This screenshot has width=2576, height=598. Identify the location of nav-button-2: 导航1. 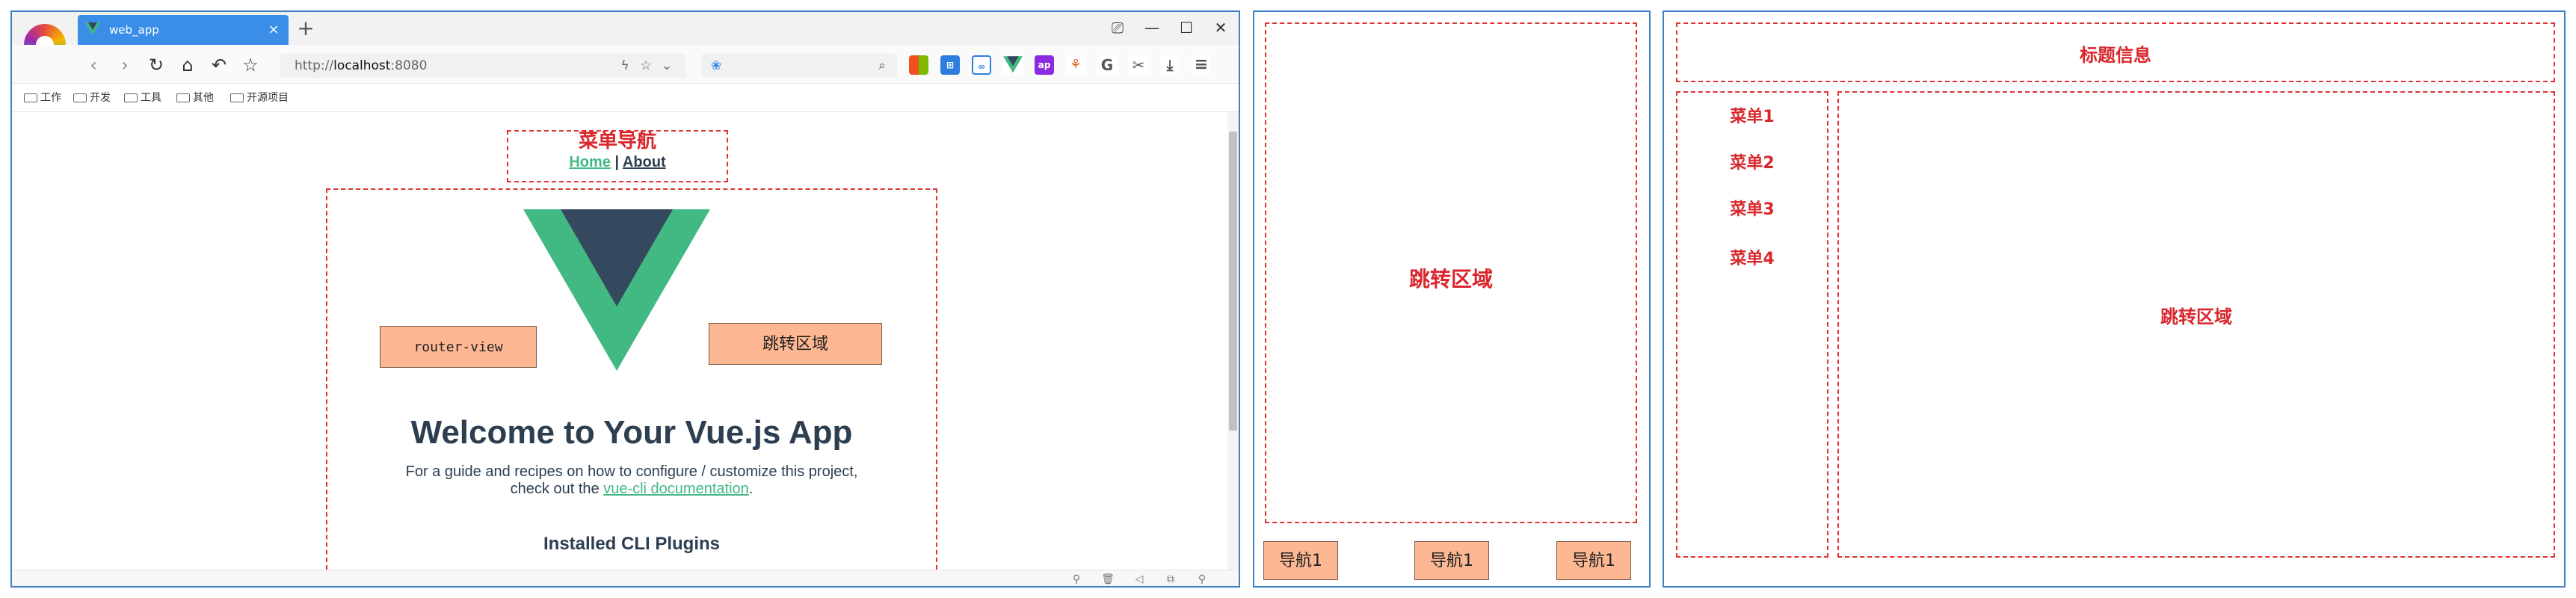
(1451, 560).